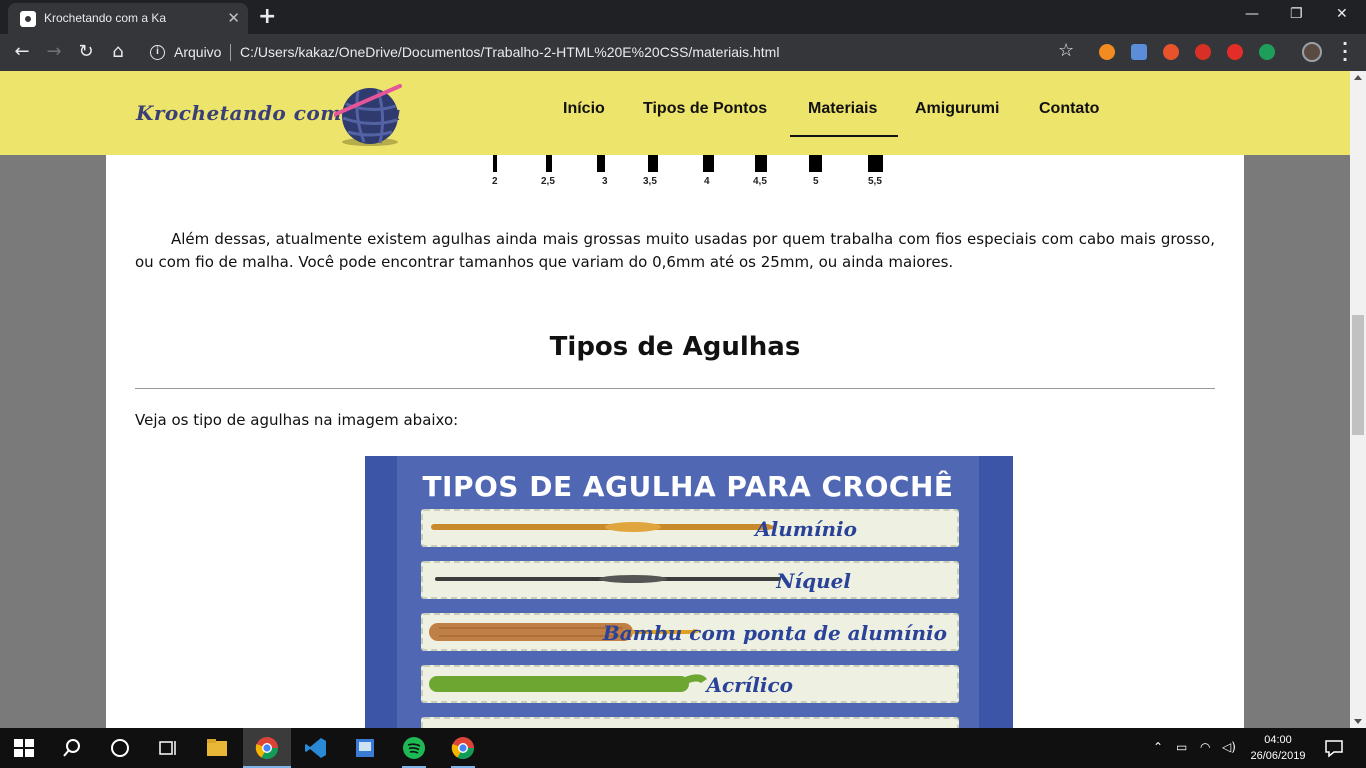 This screenshot has width=1366, height=768. What do you see at coordinates (688, 486) in the screenshot?
I see `infographic-title: TIPOS DE AGULHA PARA CROCHÊ` at bounding box center [688, 486].